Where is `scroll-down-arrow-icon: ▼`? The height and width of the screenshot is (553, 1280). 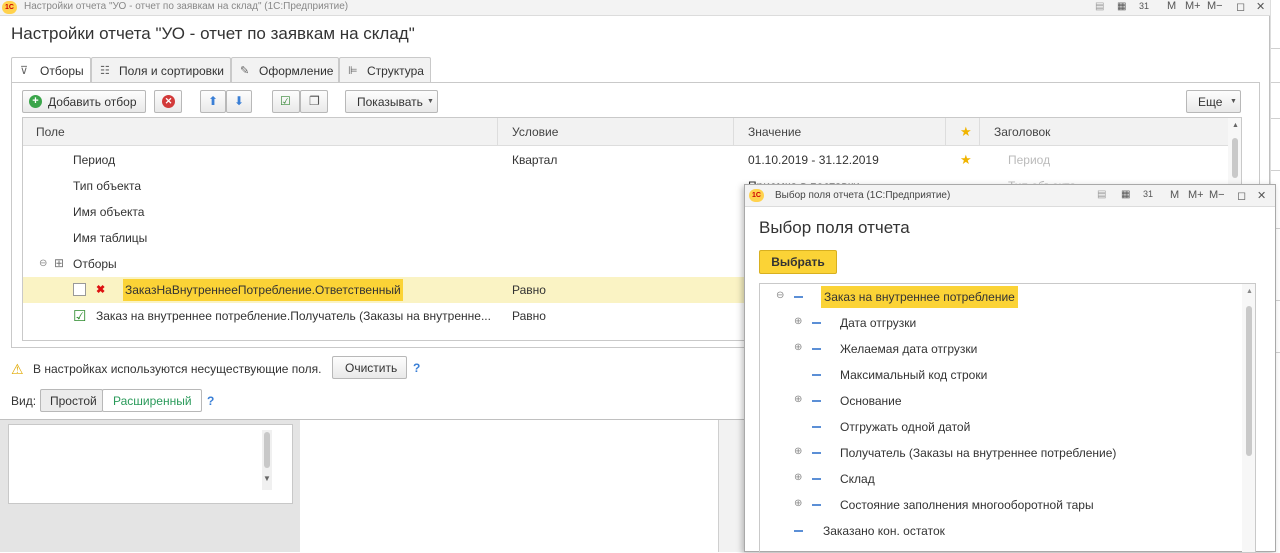
scroll-down-arrow-icon: ▼ is located at coordinates (267, 478).